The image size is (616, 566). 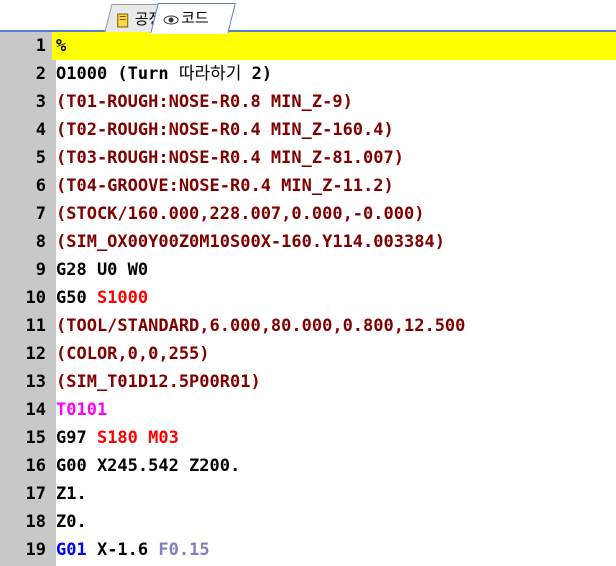 I want to click on code-text: %, so click(x=334, y=46).